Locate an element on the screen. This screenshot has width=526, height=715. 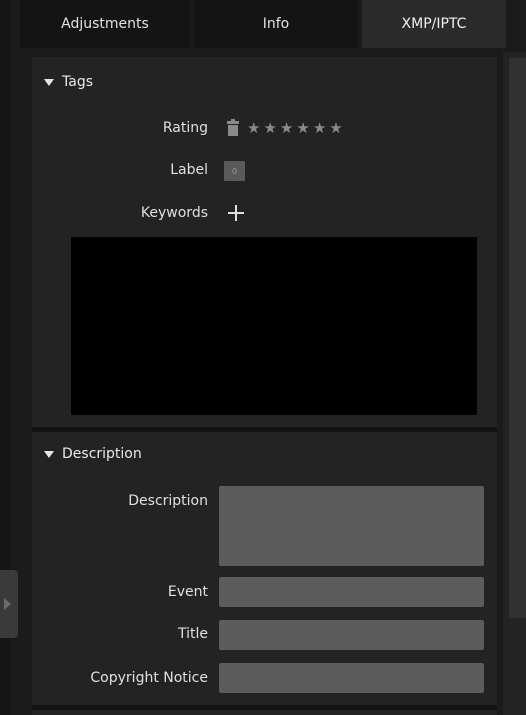
description-section-title: Description is located at coordinates (102, 454).